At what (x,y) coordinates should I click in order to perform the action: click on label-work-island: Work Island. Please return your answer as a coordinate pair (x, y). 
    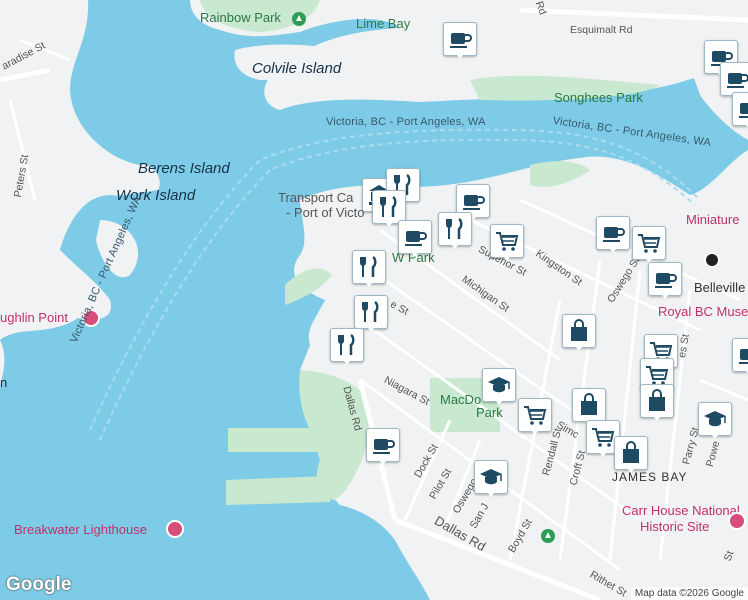
    Looking at the image, I should click on (156, 195).